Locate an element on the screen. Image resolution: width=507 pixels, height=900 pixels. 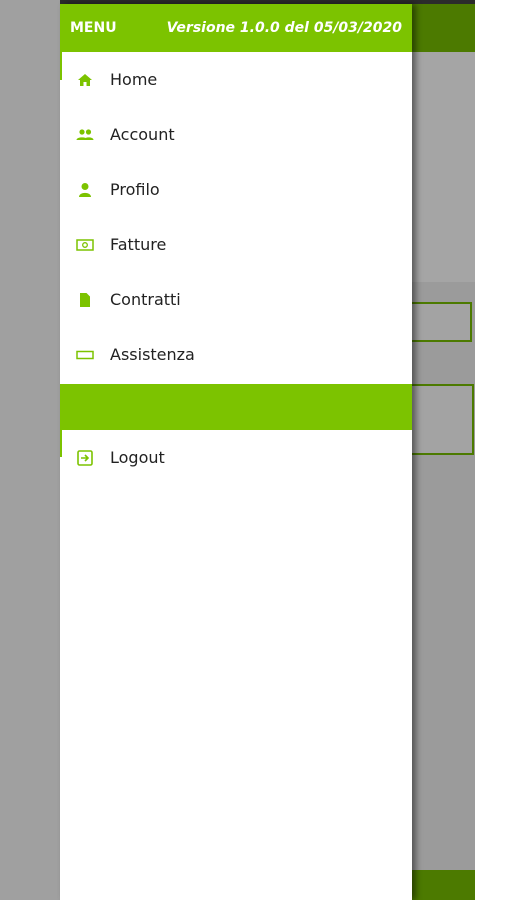
selected-menu-item is located at coordinates (236, 407).